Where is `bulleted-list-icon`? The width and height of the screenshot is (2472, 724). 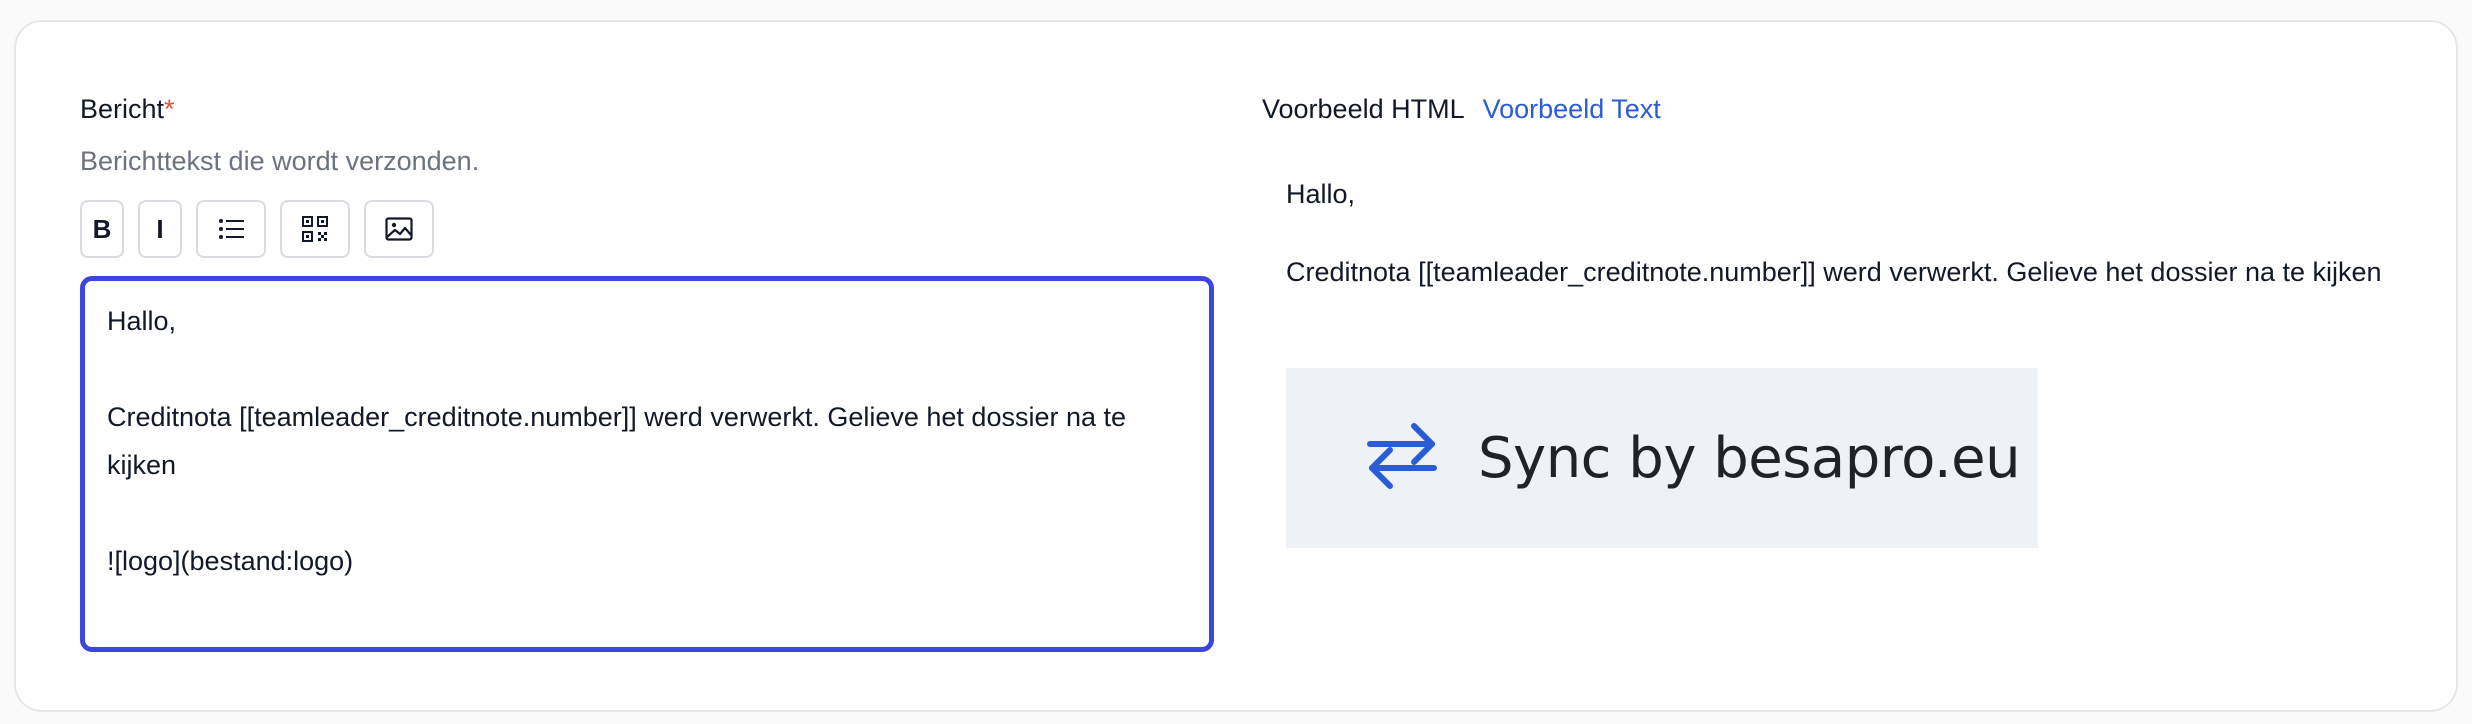 bulleted-list-icon is located at coordinates (231, 229).